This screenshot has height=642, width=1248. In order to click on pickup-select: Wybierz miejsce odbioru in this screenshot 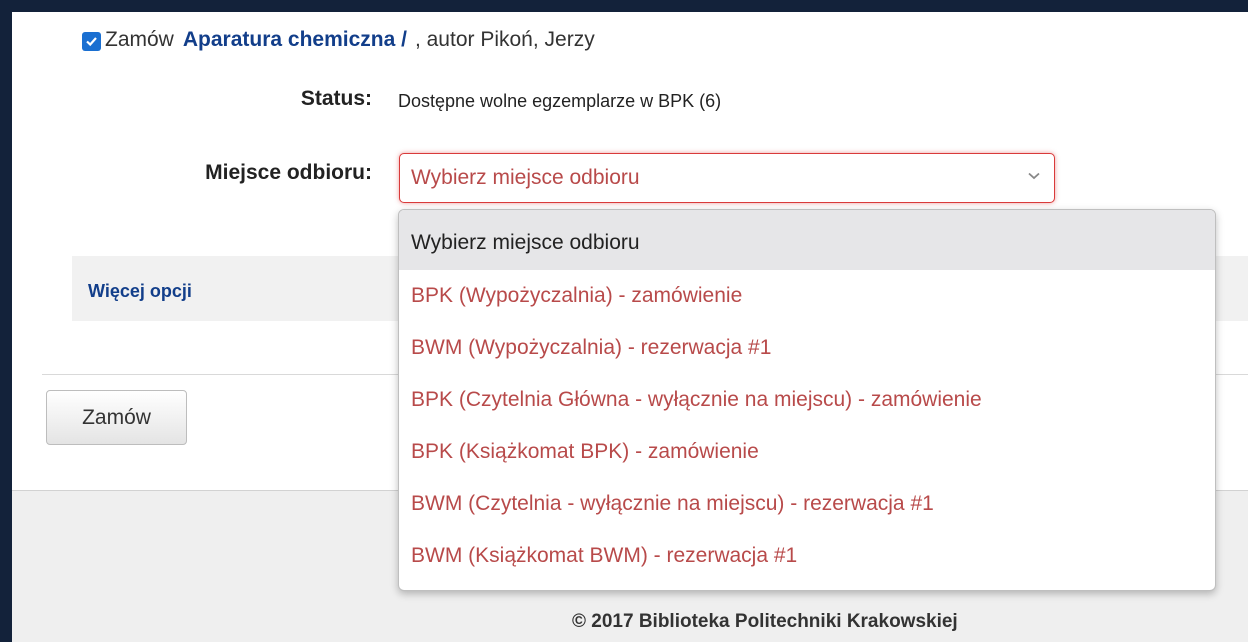, I will do `click(727, 178)`.